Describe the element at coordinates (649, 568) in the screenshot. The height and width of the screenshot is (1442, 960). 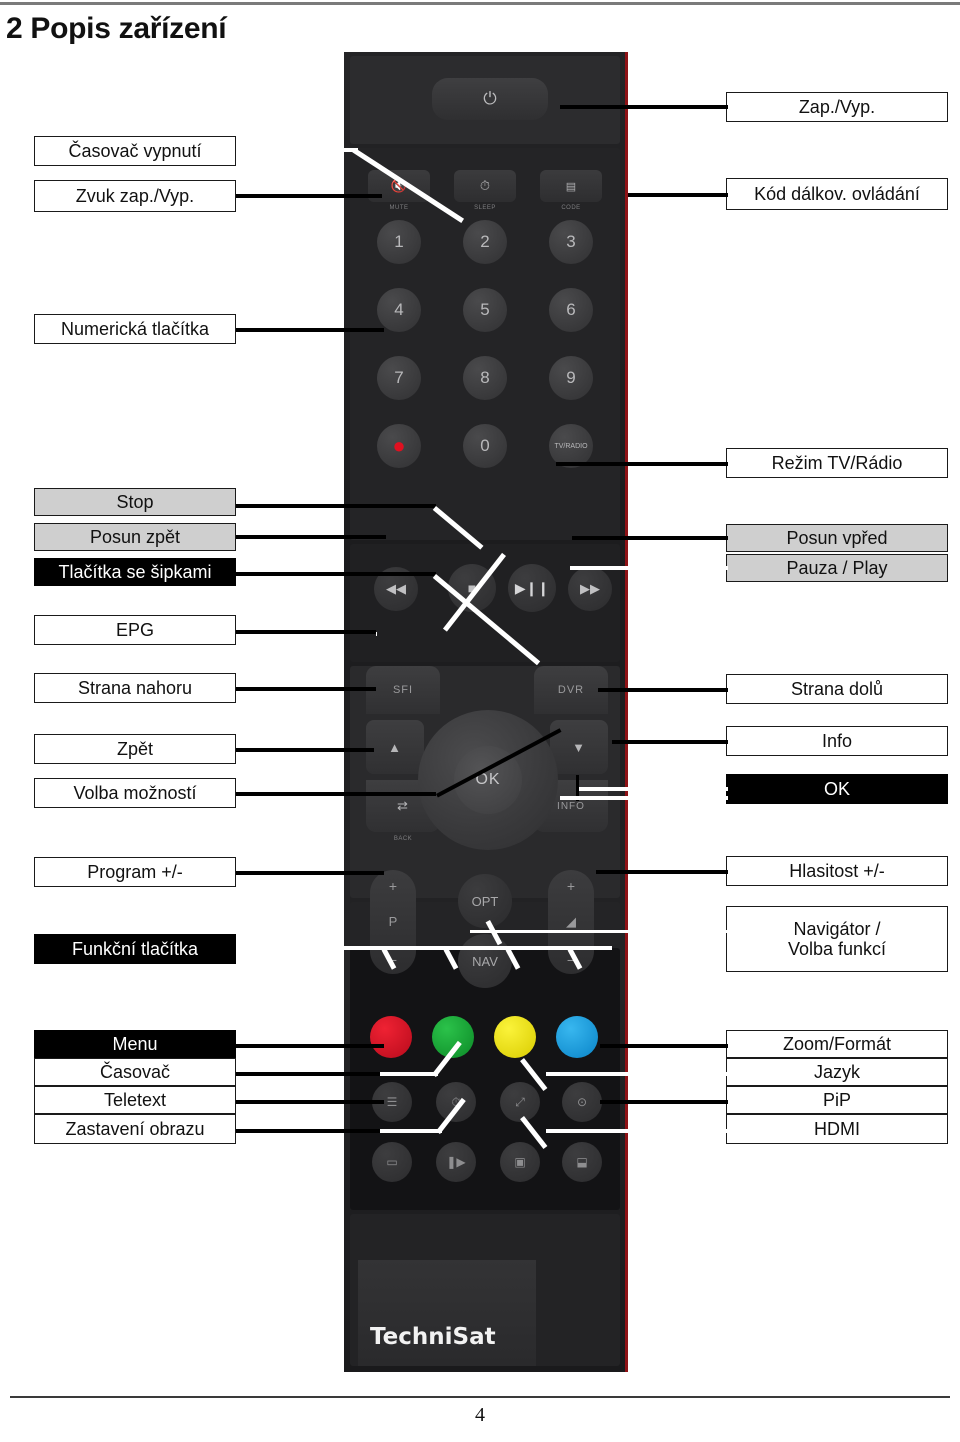
I see `leader-pauza-play-horizontal` at that location.